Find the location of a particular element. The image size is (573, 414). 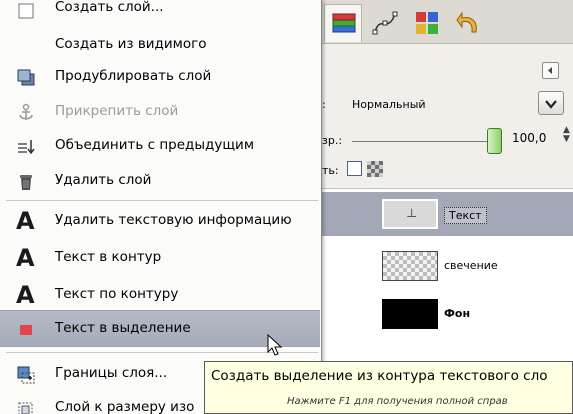

layer-name: свечение is located at coordinates (471, 265).